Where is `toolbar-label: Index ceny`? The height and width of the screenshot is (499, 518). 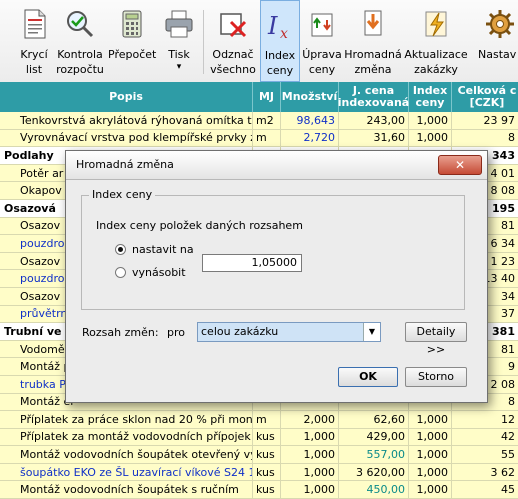 toolbar-label: Index ceny is located at coordinates (280, 63).